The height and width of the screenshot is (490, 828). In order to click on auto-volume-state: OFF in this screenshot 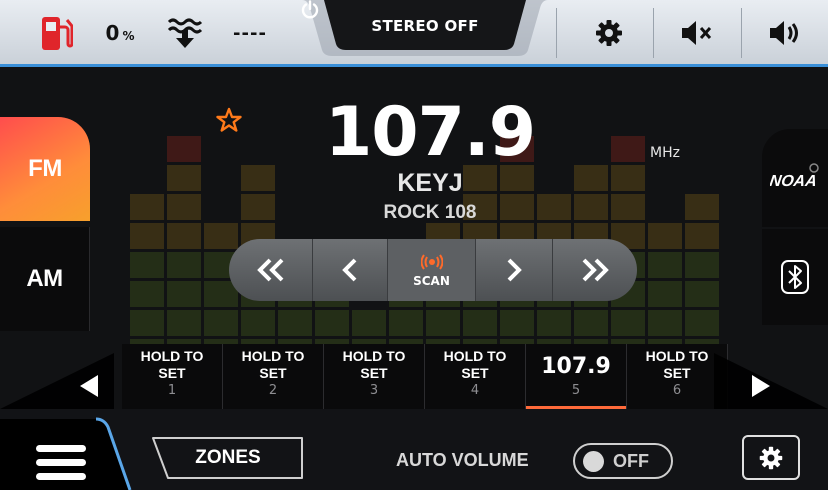, I will do `click(631, 460)`.